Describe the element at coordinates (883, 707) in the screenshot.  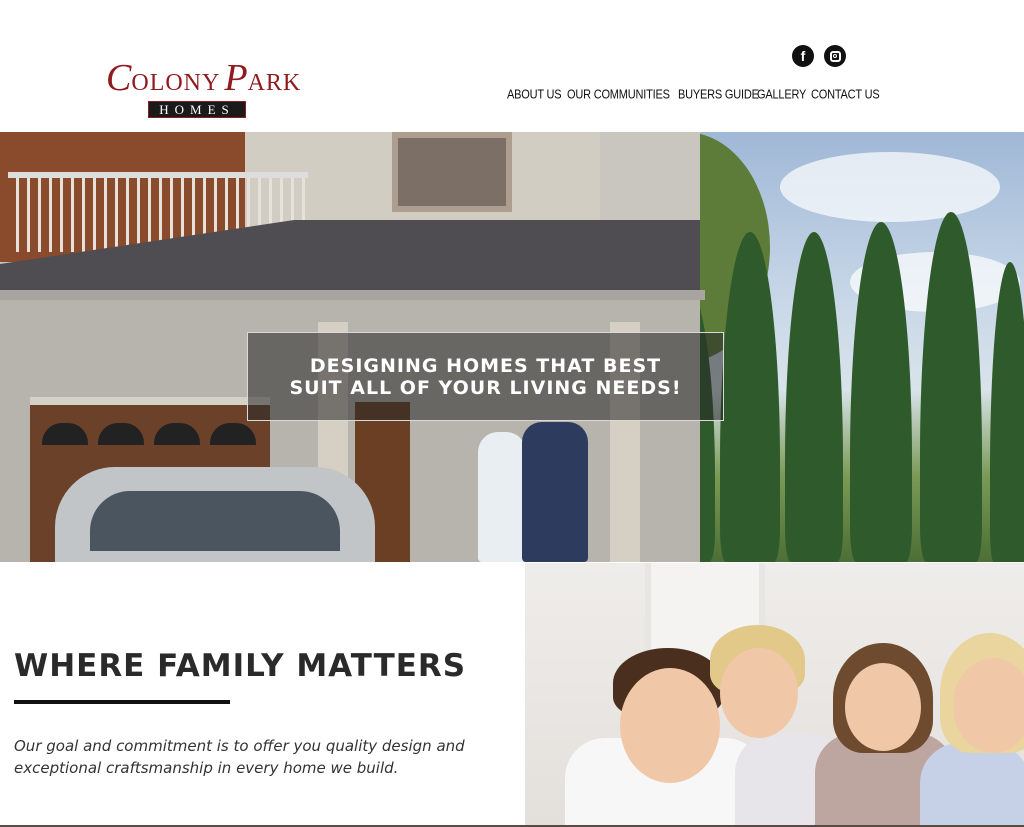
I see `girl-face` at that location.